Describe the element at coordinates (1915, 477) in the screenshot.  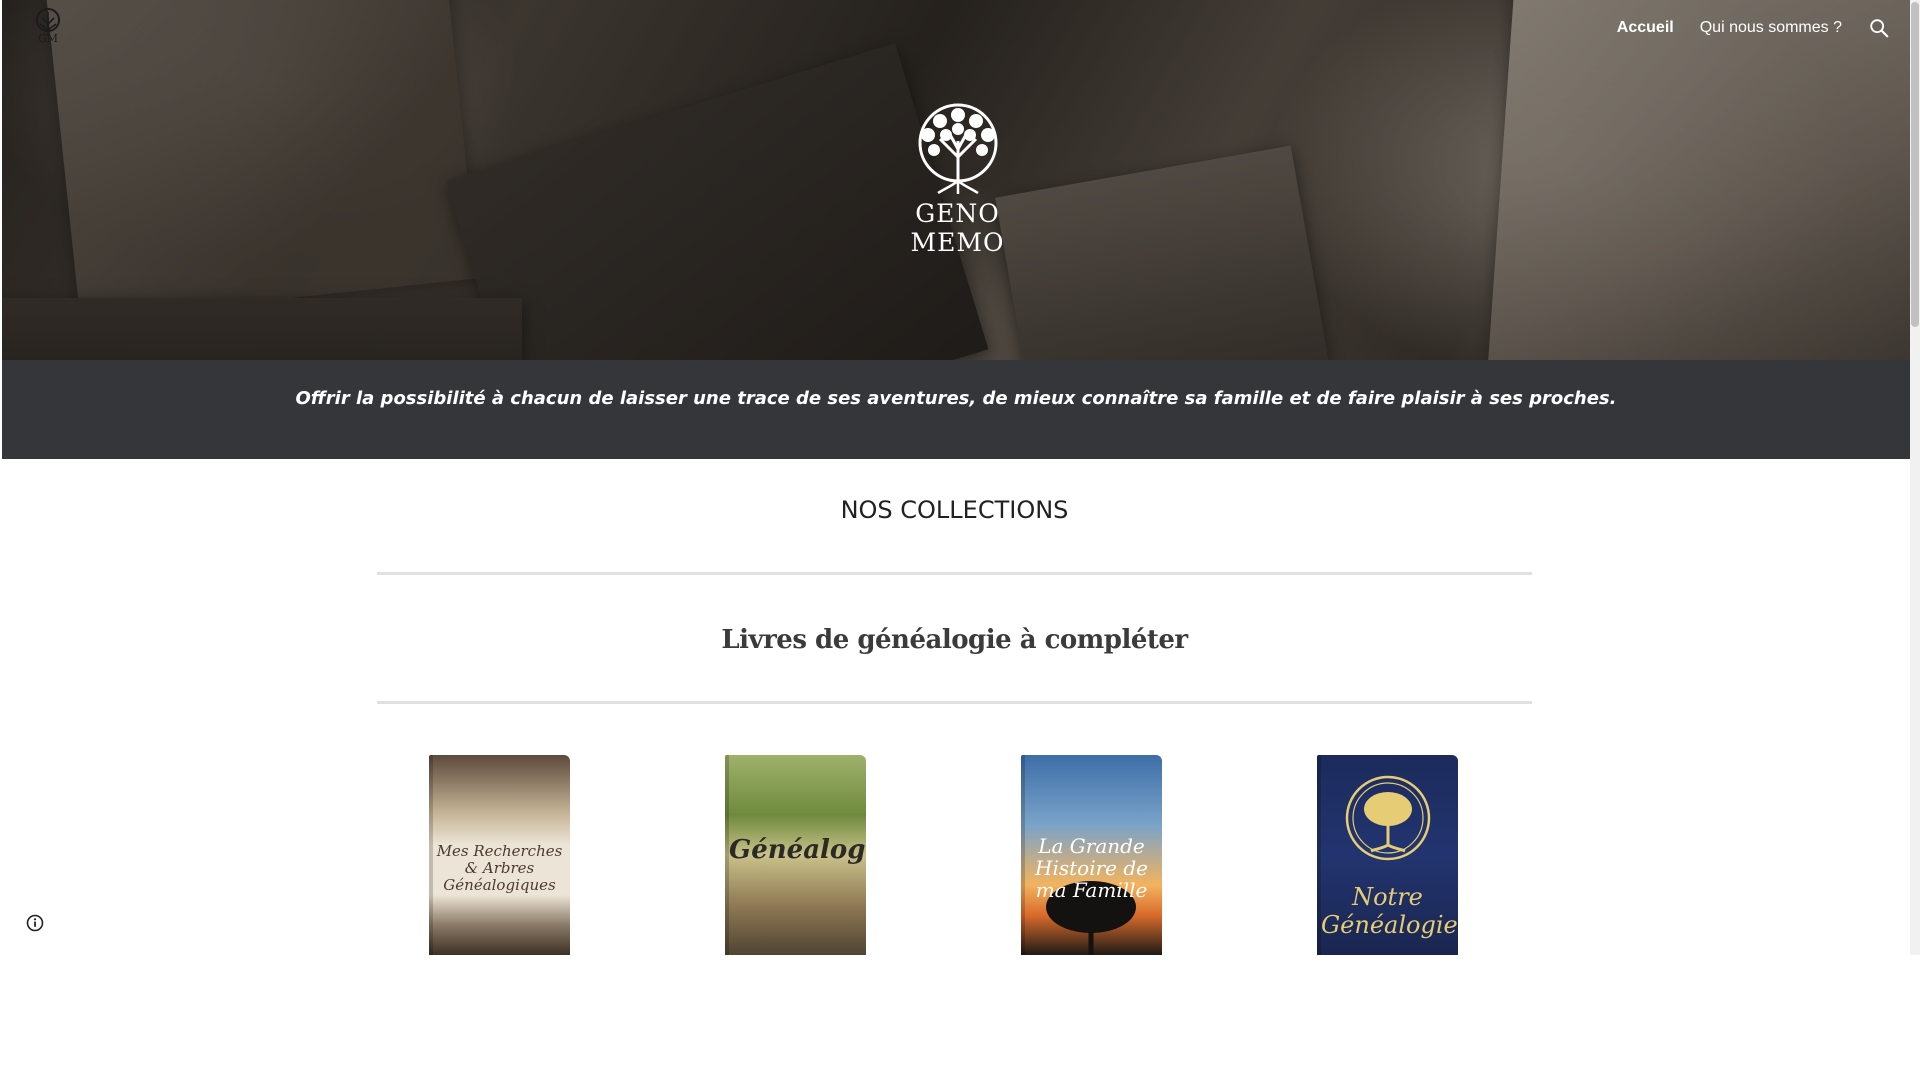
I see `scrollbar` at that location.